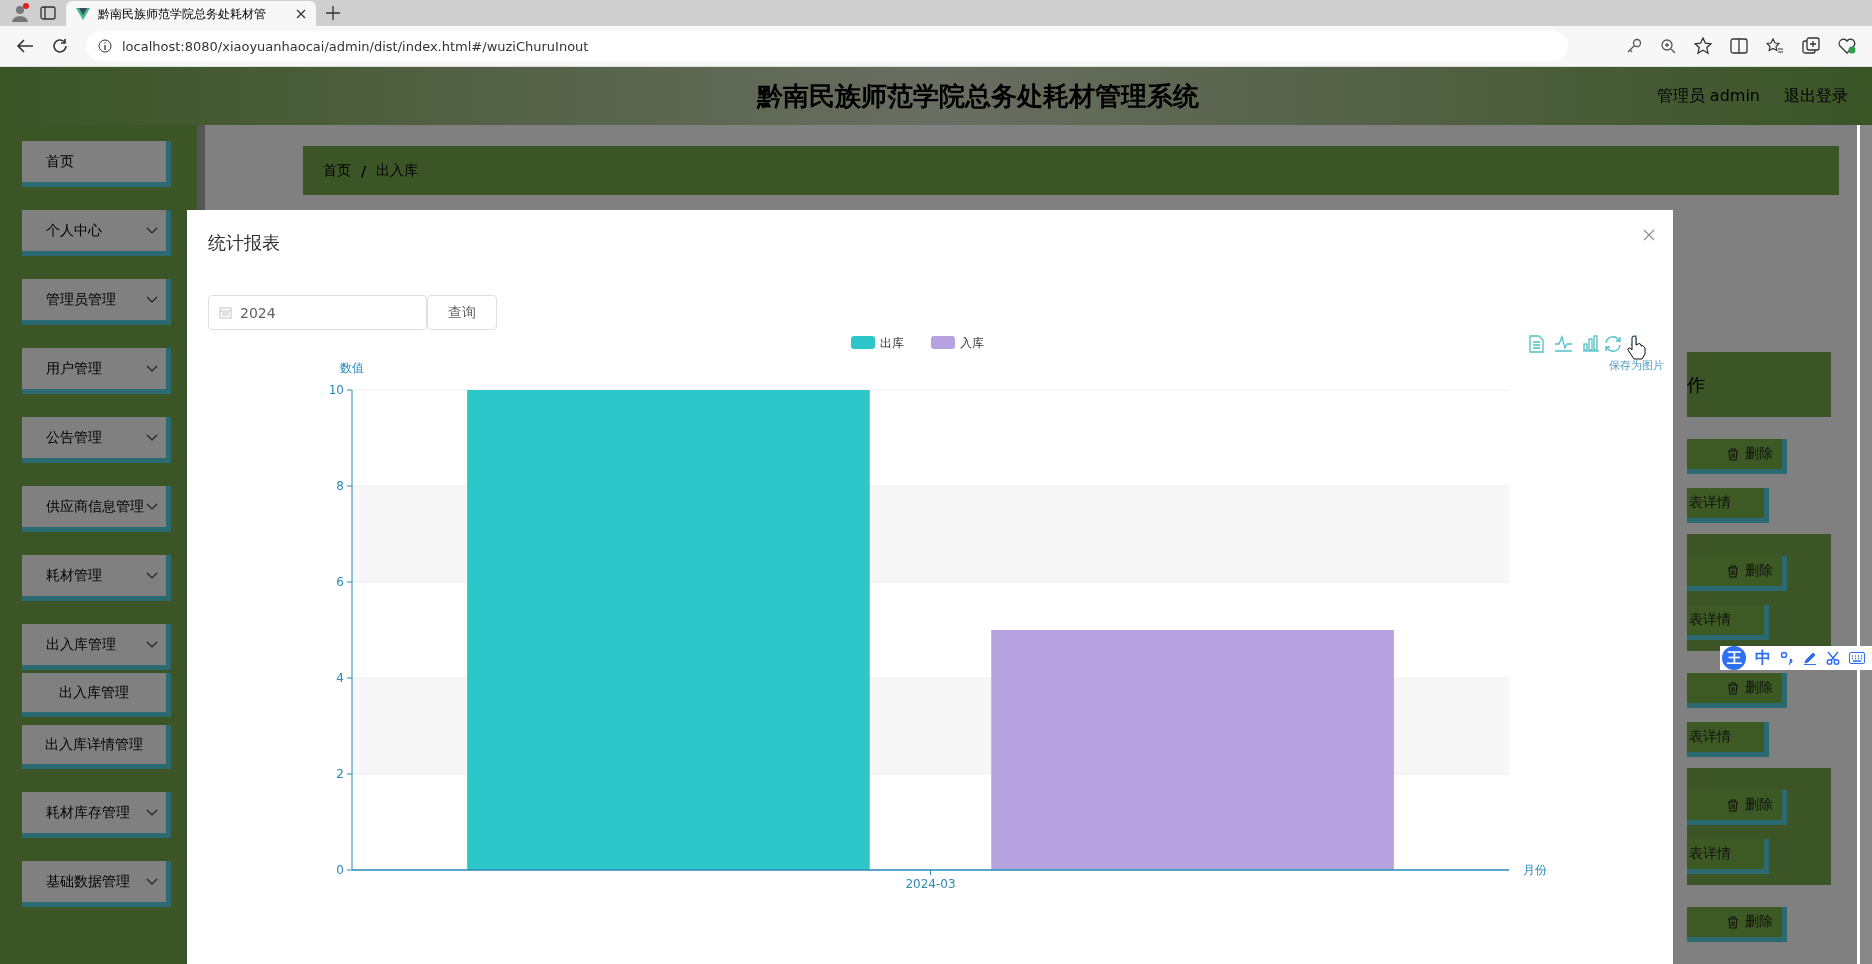 The width and height of the screenshot is (1872, 964). I want to click on key-icon, so click(1634, 46).